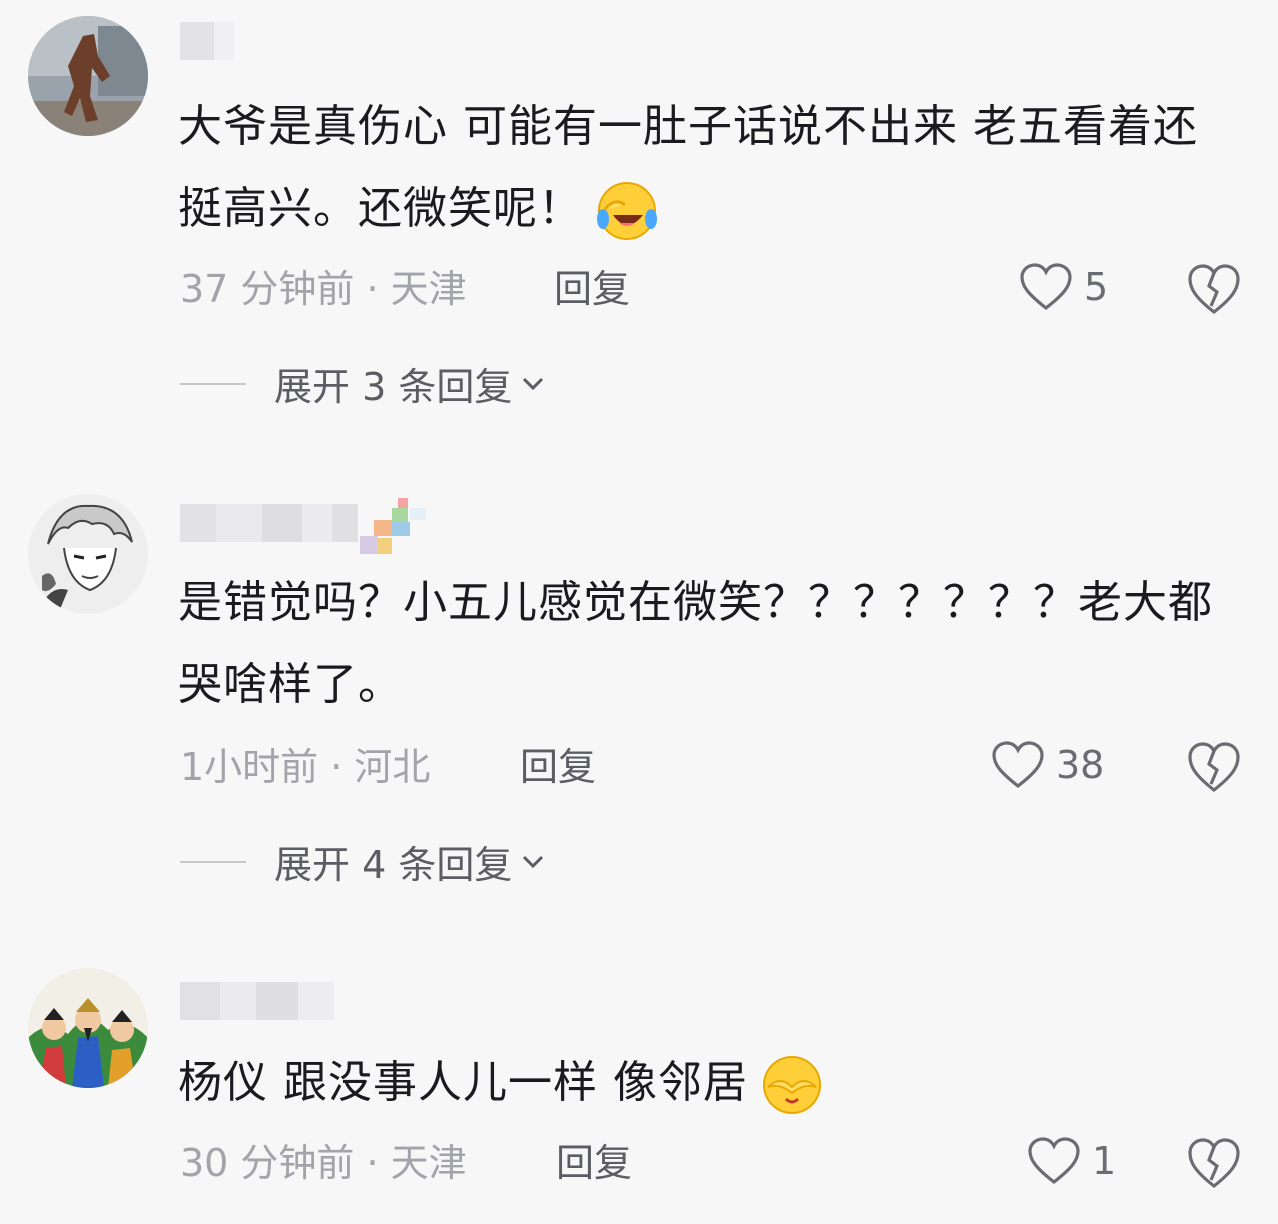 This screenshot has height=1224, width=1278. I want to click on like-count: 5, so click(1096, 287).